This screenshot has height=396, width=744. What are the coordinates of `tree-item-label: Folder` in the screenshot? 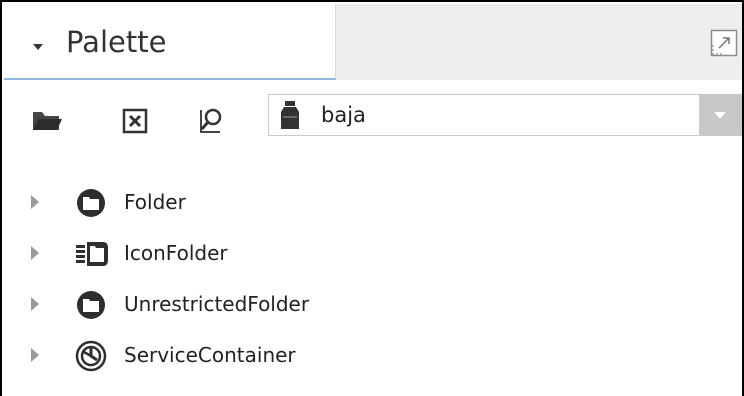 It's located at (155, 202).